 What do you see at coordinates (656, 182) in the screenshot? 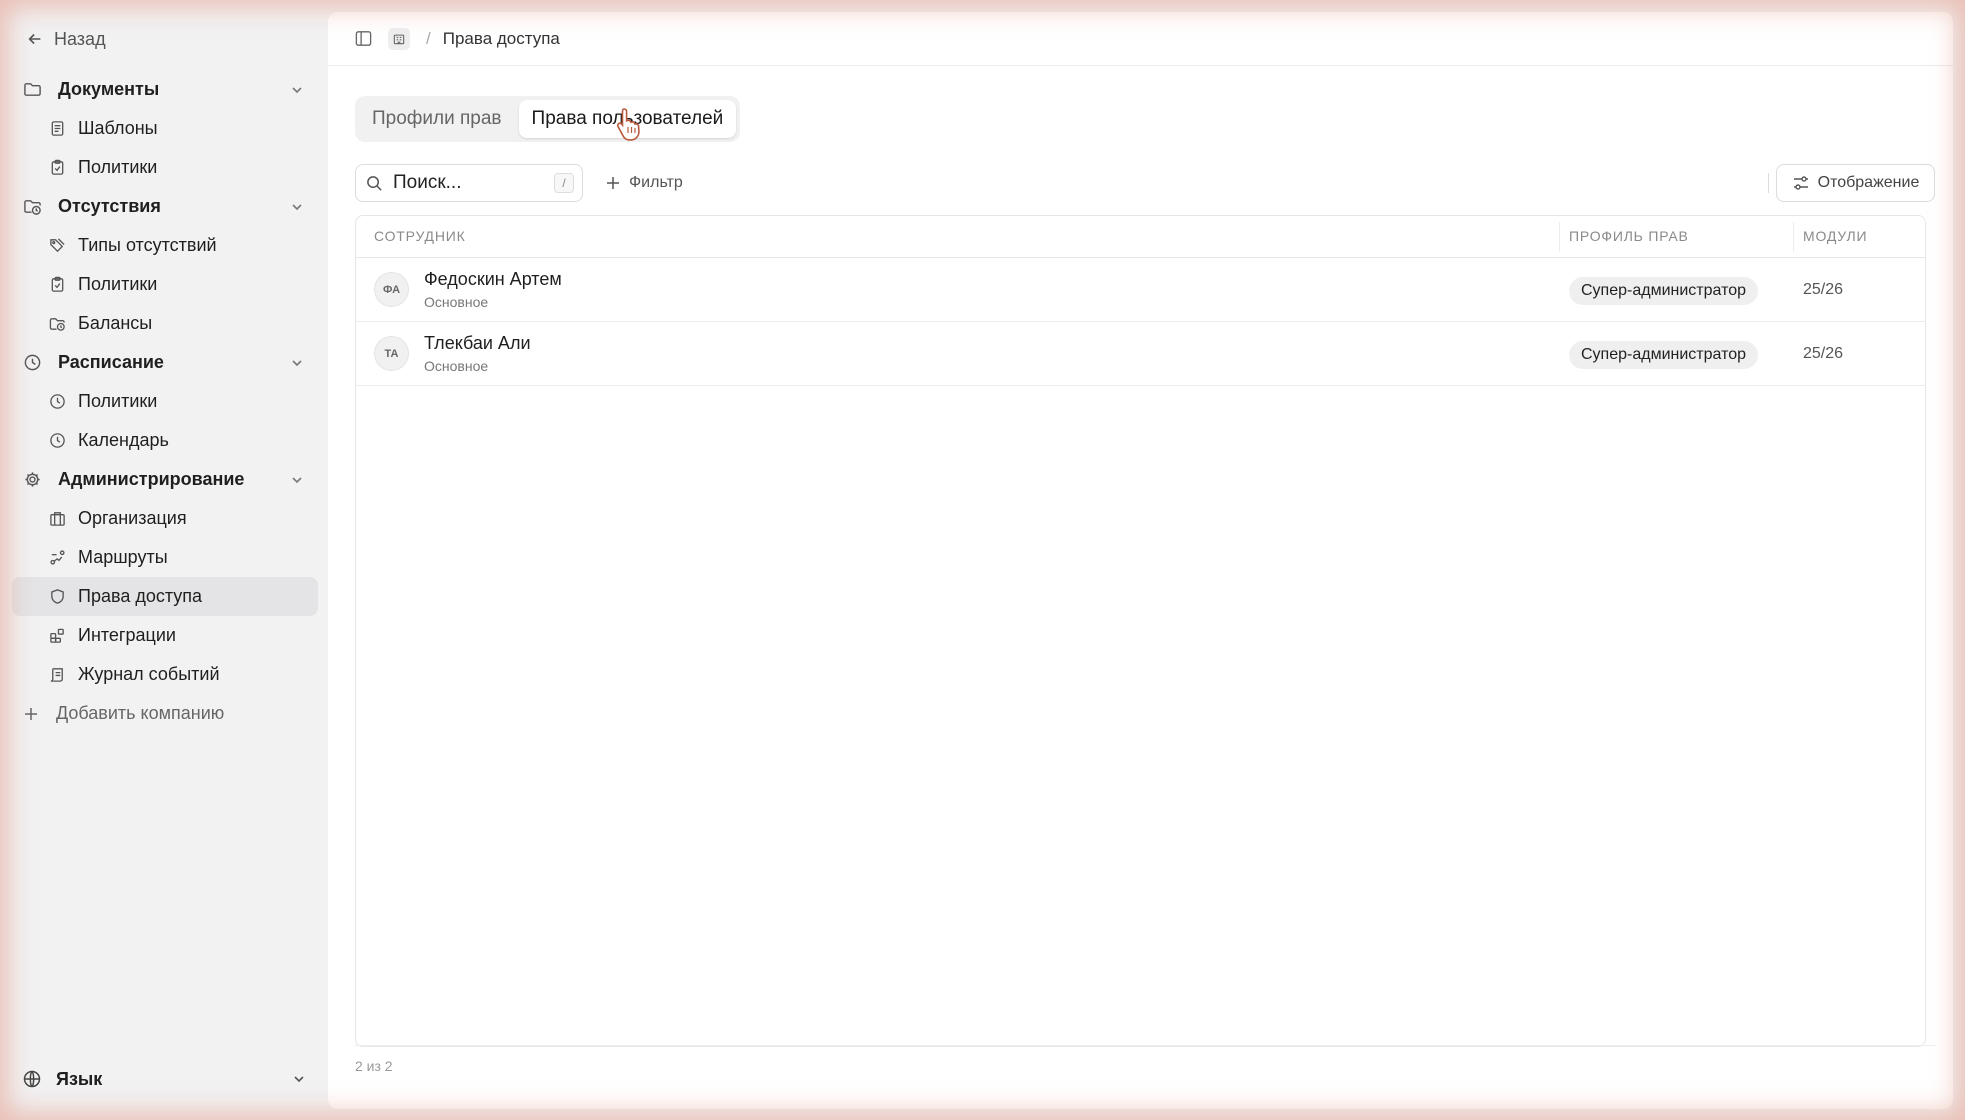
I see `filter-label: Фильтр` at bounding box center [656, 182].